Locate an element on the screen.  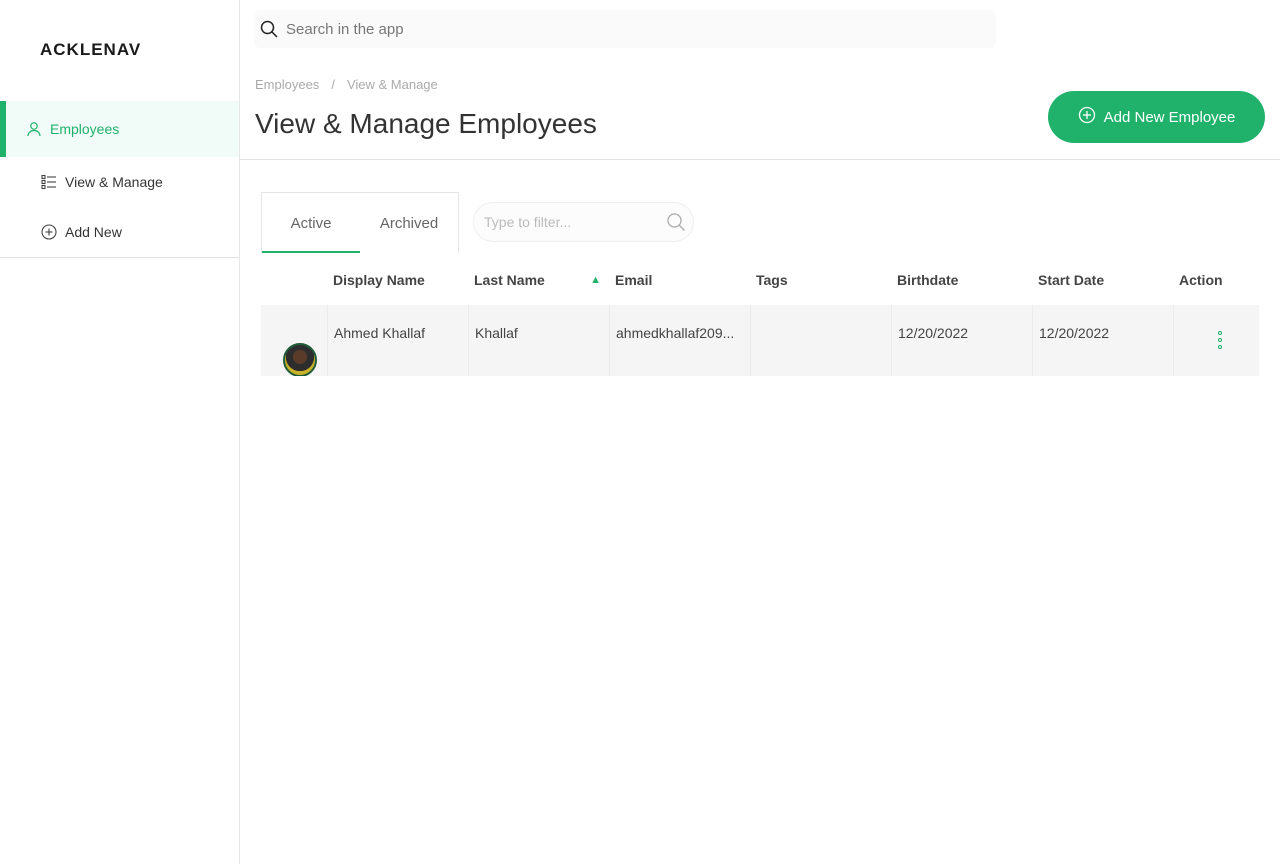
cell-last-name: Khallaf is located at coordinates (538, 340).